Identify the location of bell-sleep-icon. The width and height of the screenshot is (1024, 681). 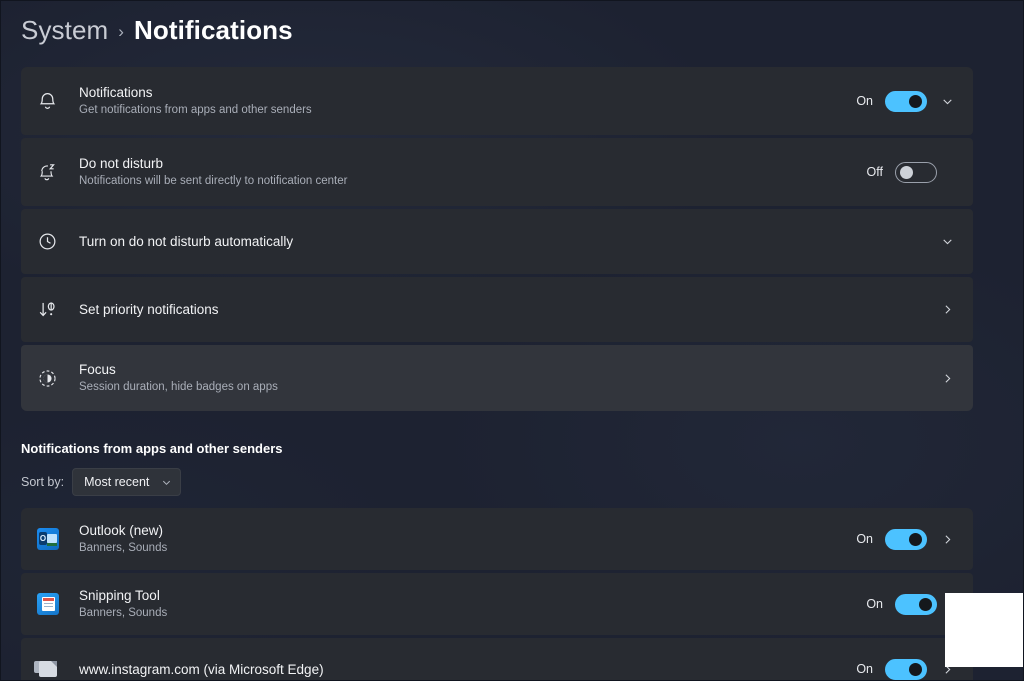
(58, 172).